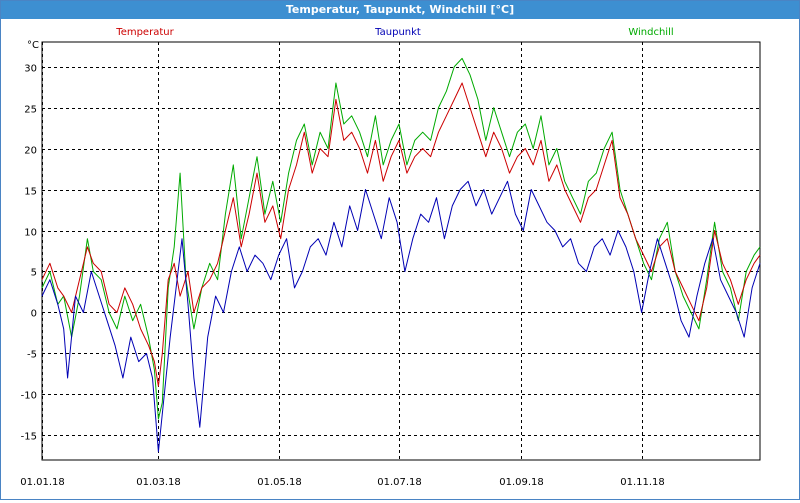 This screenshot has width=800, height=503. What do you see at coordinates (29, 396) in the screenshot?
I see `y-tick-label: -10` at bounding box center [29, 396].